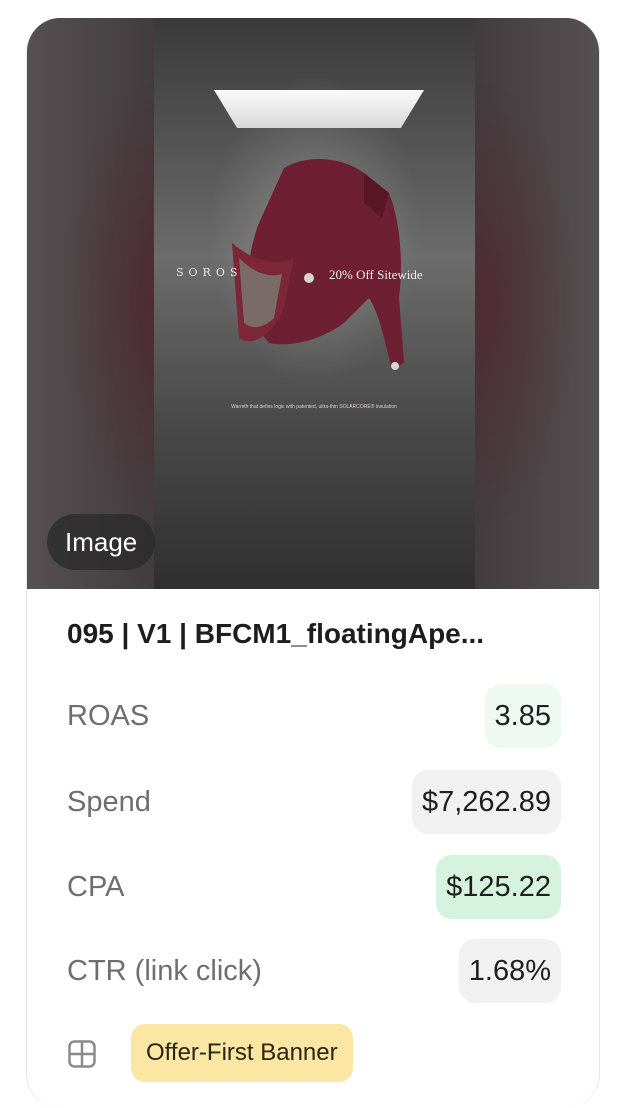  I want to click on brand-wordmark: SOROS, so click(209, 272).